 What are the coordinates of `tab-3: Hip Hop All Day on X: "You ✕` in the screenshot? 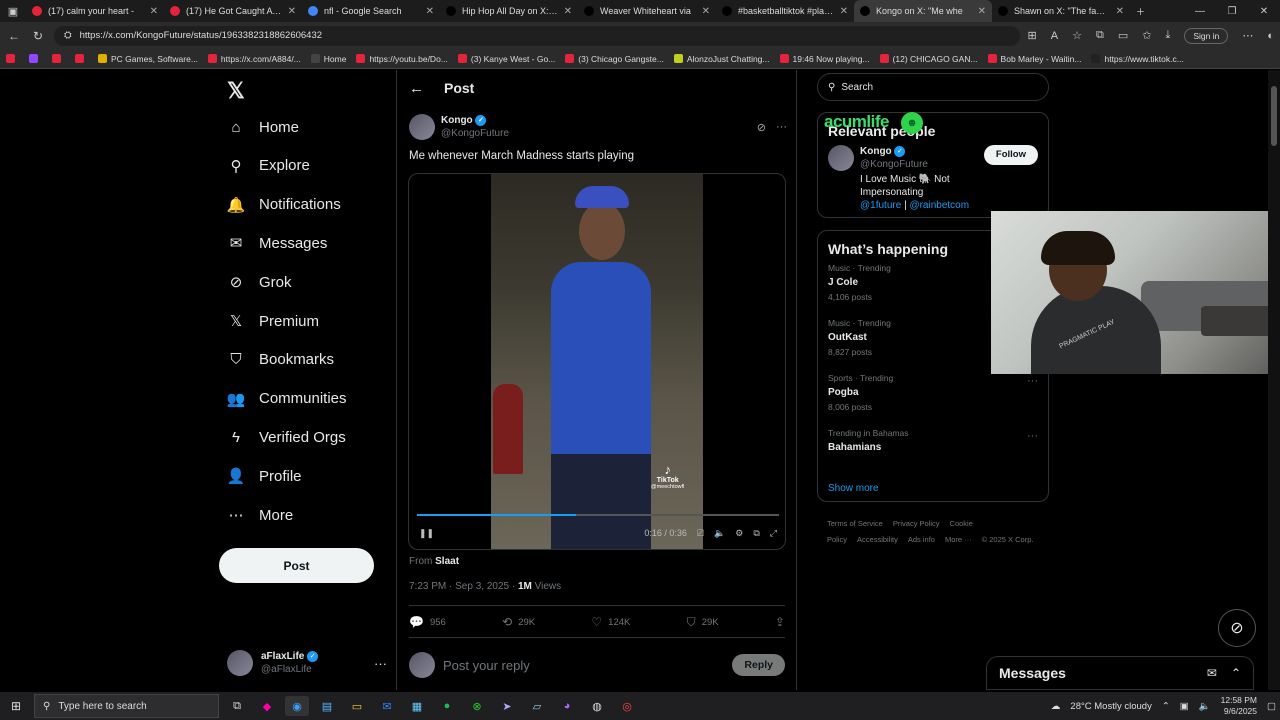 It's located at (509, 11).